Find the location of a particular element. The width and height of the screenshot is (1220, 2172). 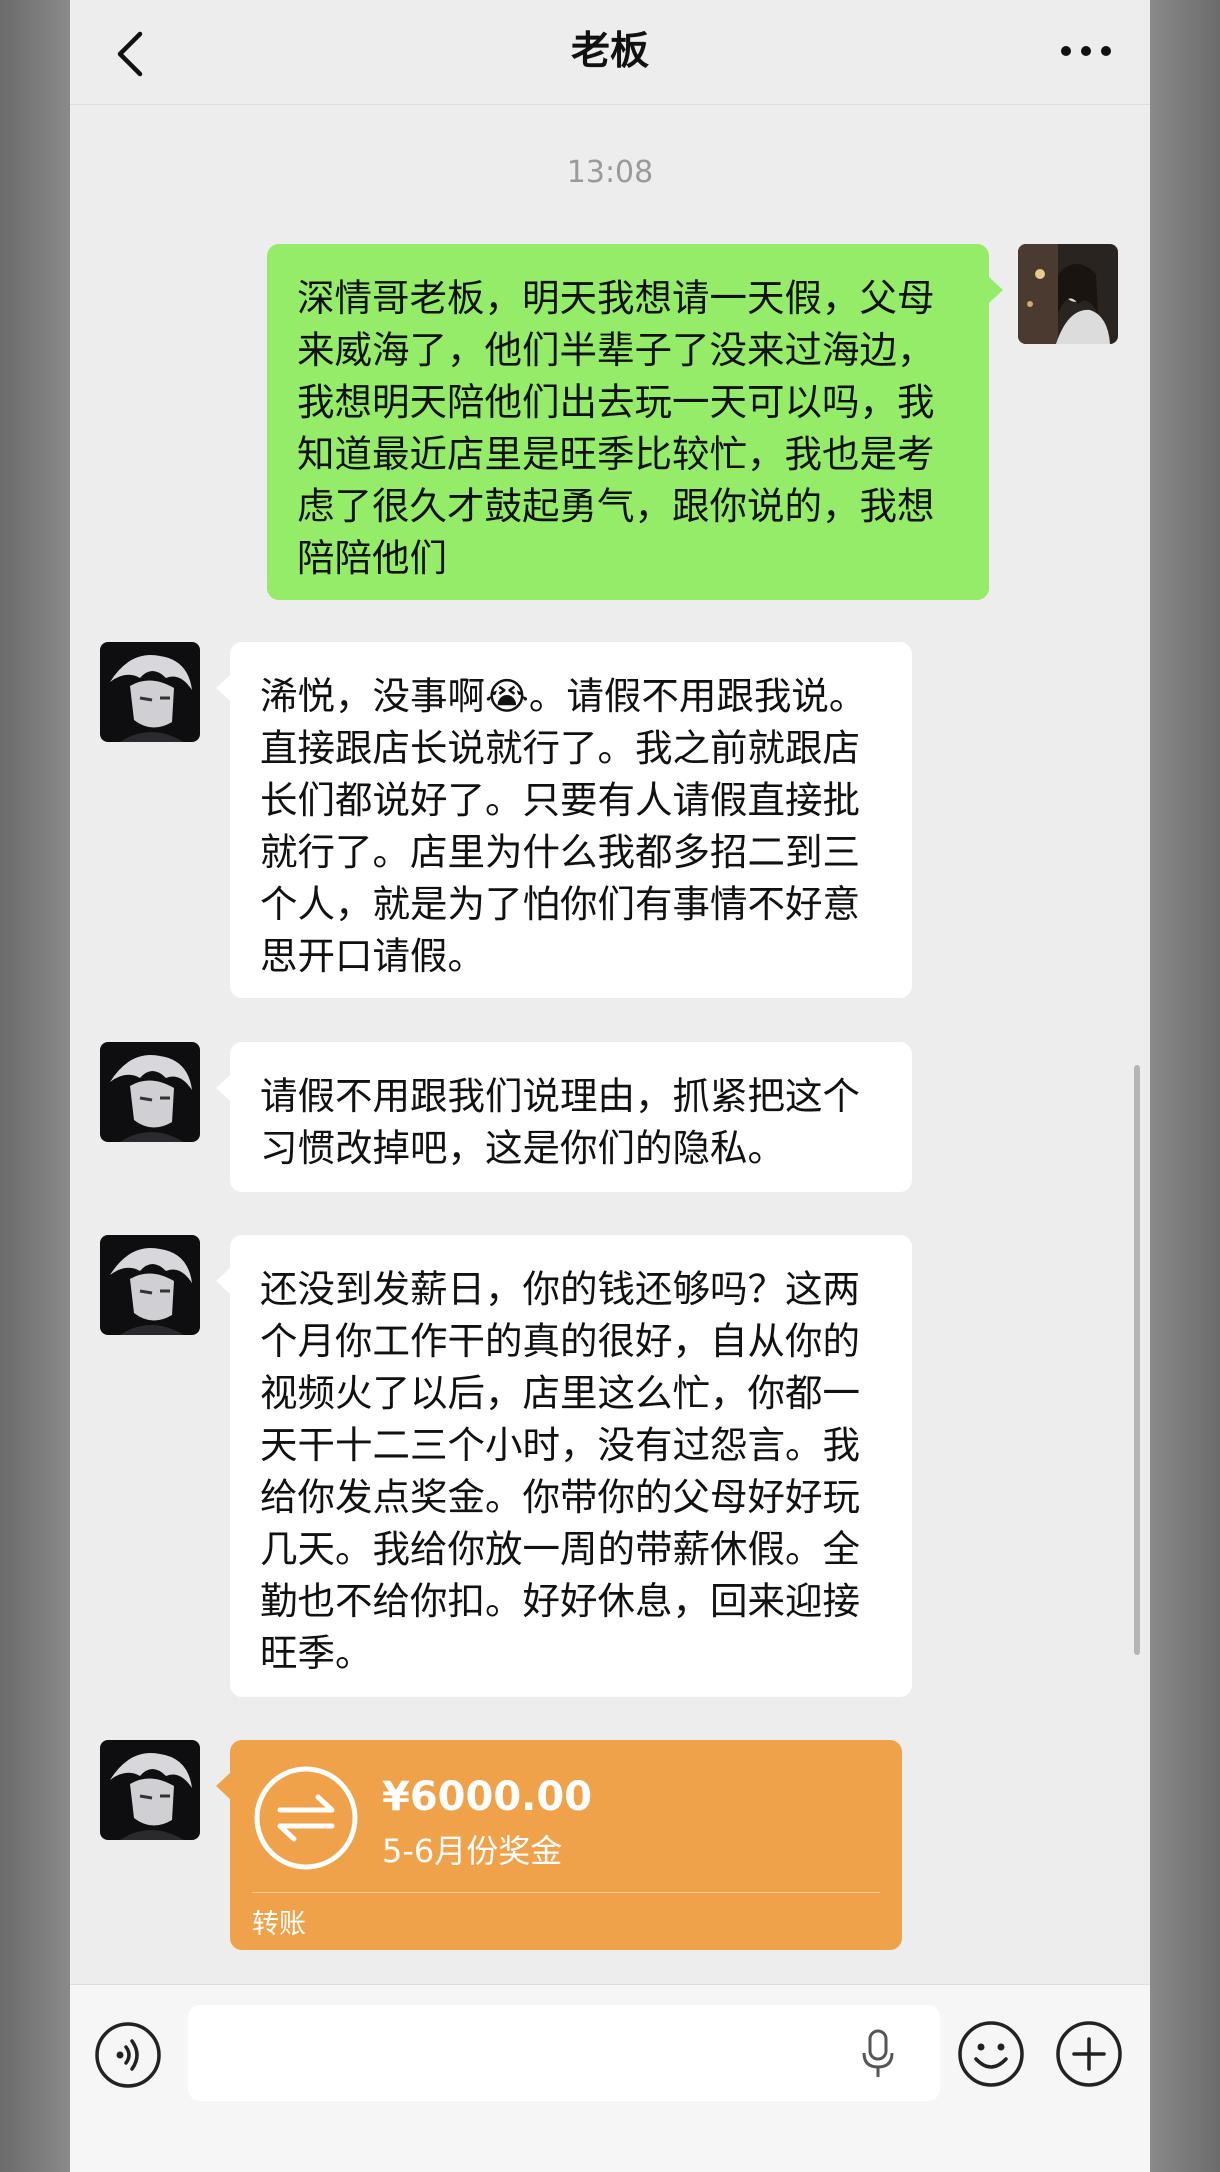

transfer-amount: ¥6000.00 is located at coordinates (487, 1797).